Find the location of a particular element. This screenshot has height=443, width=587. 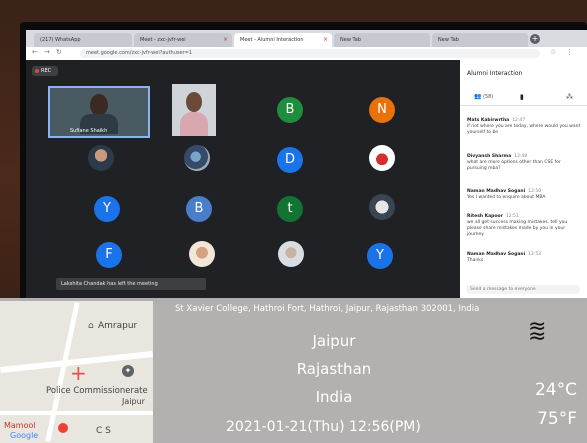

chat-text: Thanks is located at coordinates (475, 260).